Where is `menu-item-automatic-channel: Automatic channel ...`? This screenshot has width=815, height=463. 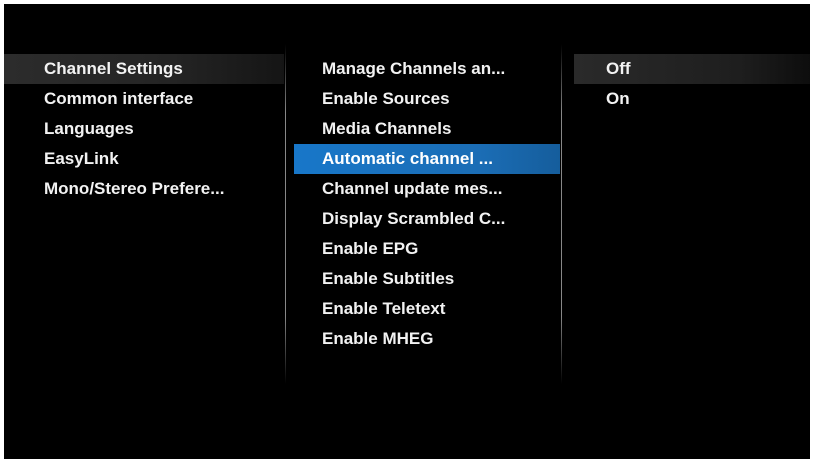
menu-item-automatic-channel: Automatic channel ... is located at coordinates (427, 159).